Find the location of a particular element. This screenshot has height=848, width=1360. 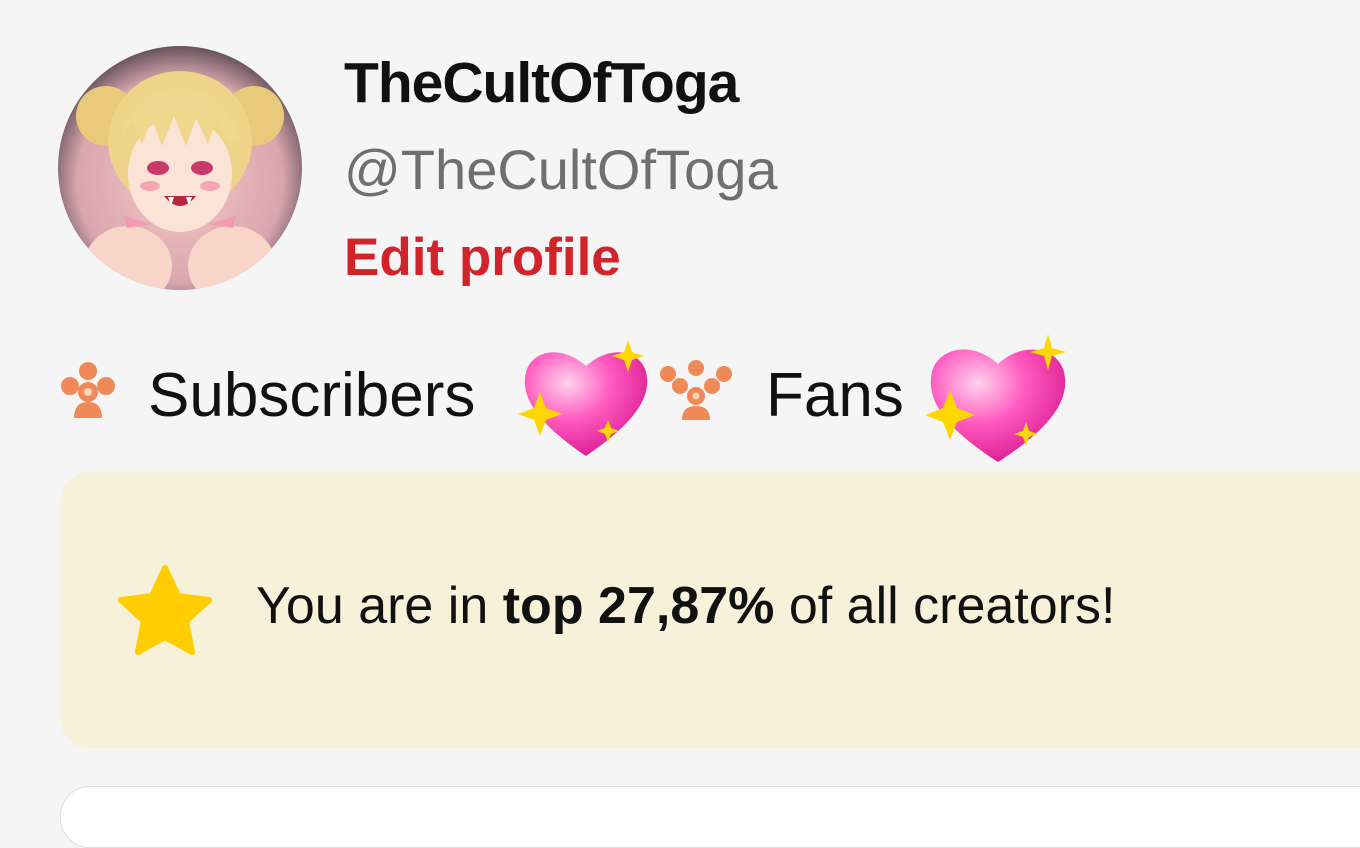

star-icon is located at coordinates (165, 613).